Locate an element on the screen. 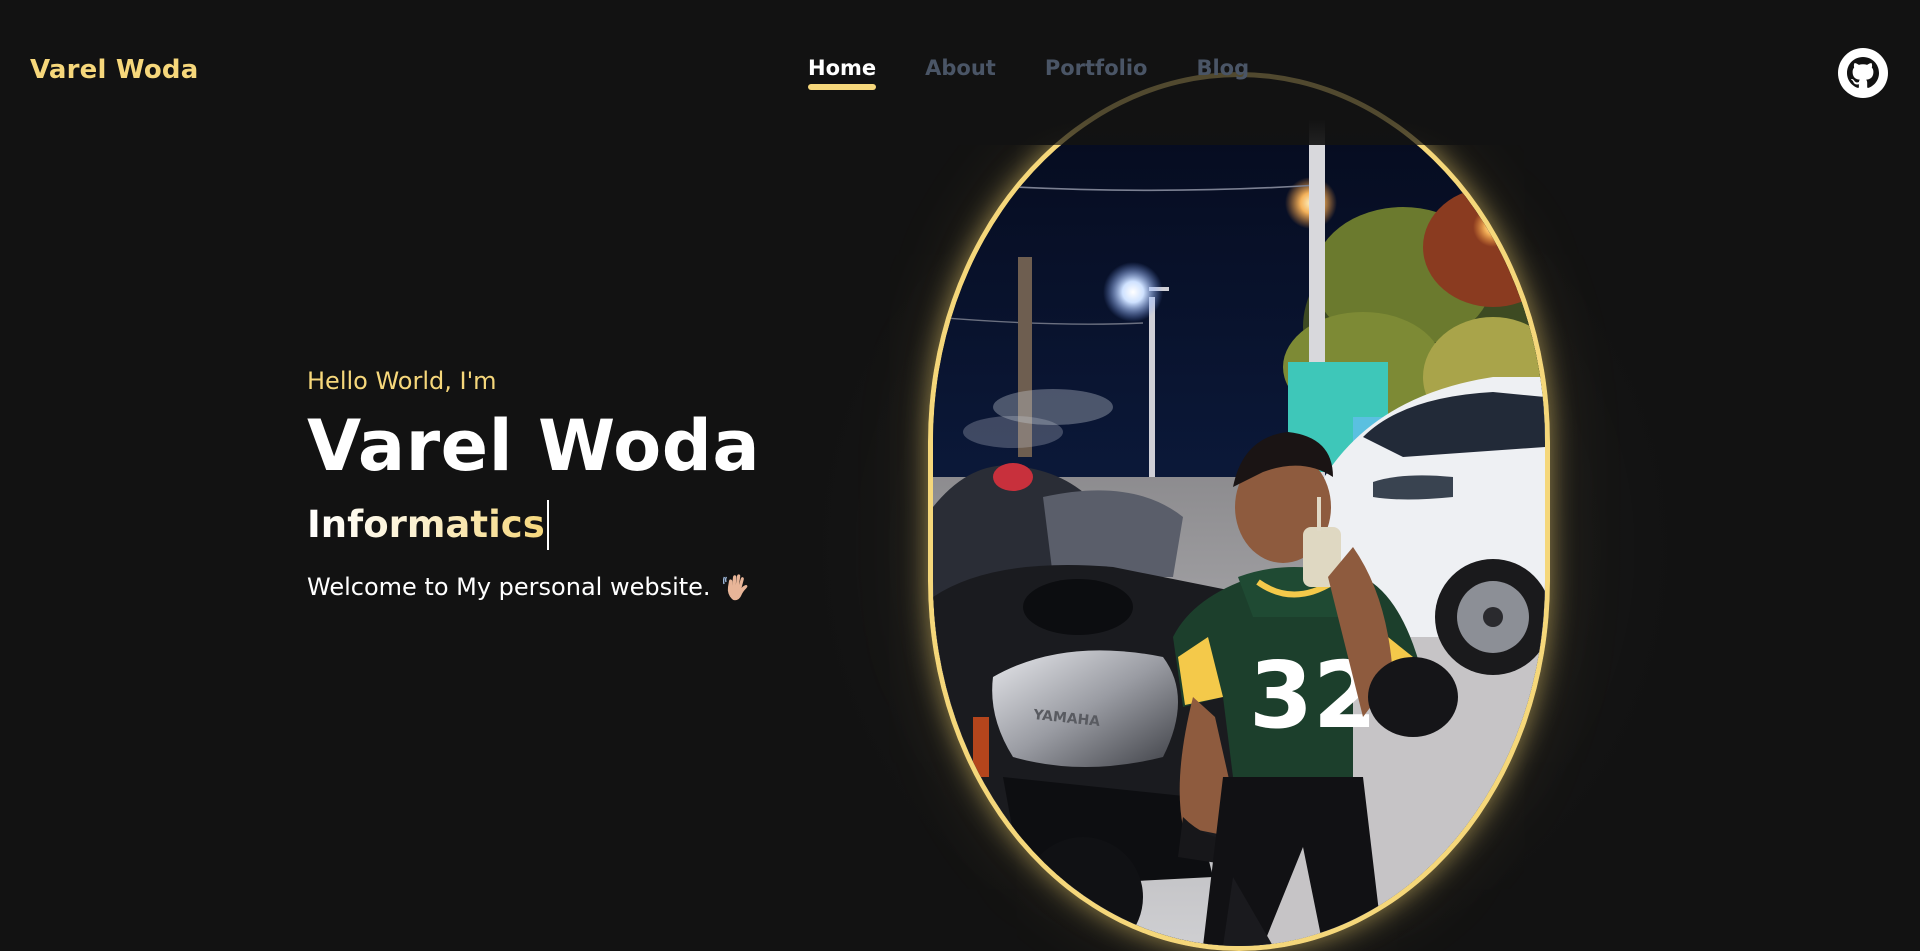  nav-about: About is located at coordinates (960, 73).